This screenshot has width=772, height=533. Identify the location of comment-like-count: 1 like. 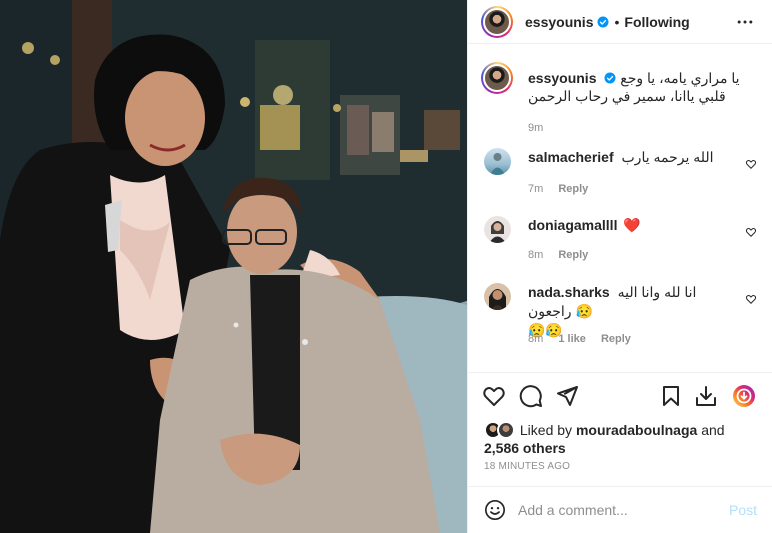
(572, 339).